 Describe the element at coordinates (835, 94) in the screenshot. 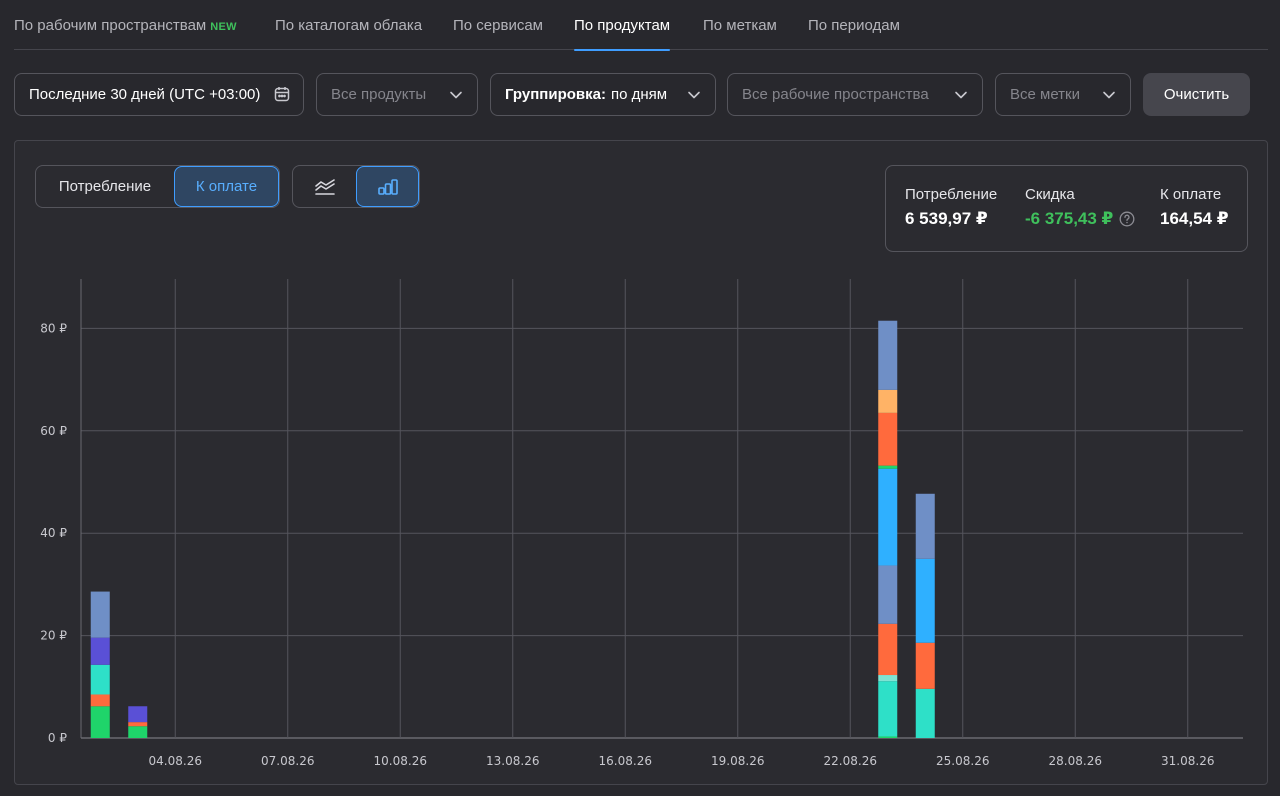

I see `workspaces-placeholder: Все рабочие пространства` at that location.